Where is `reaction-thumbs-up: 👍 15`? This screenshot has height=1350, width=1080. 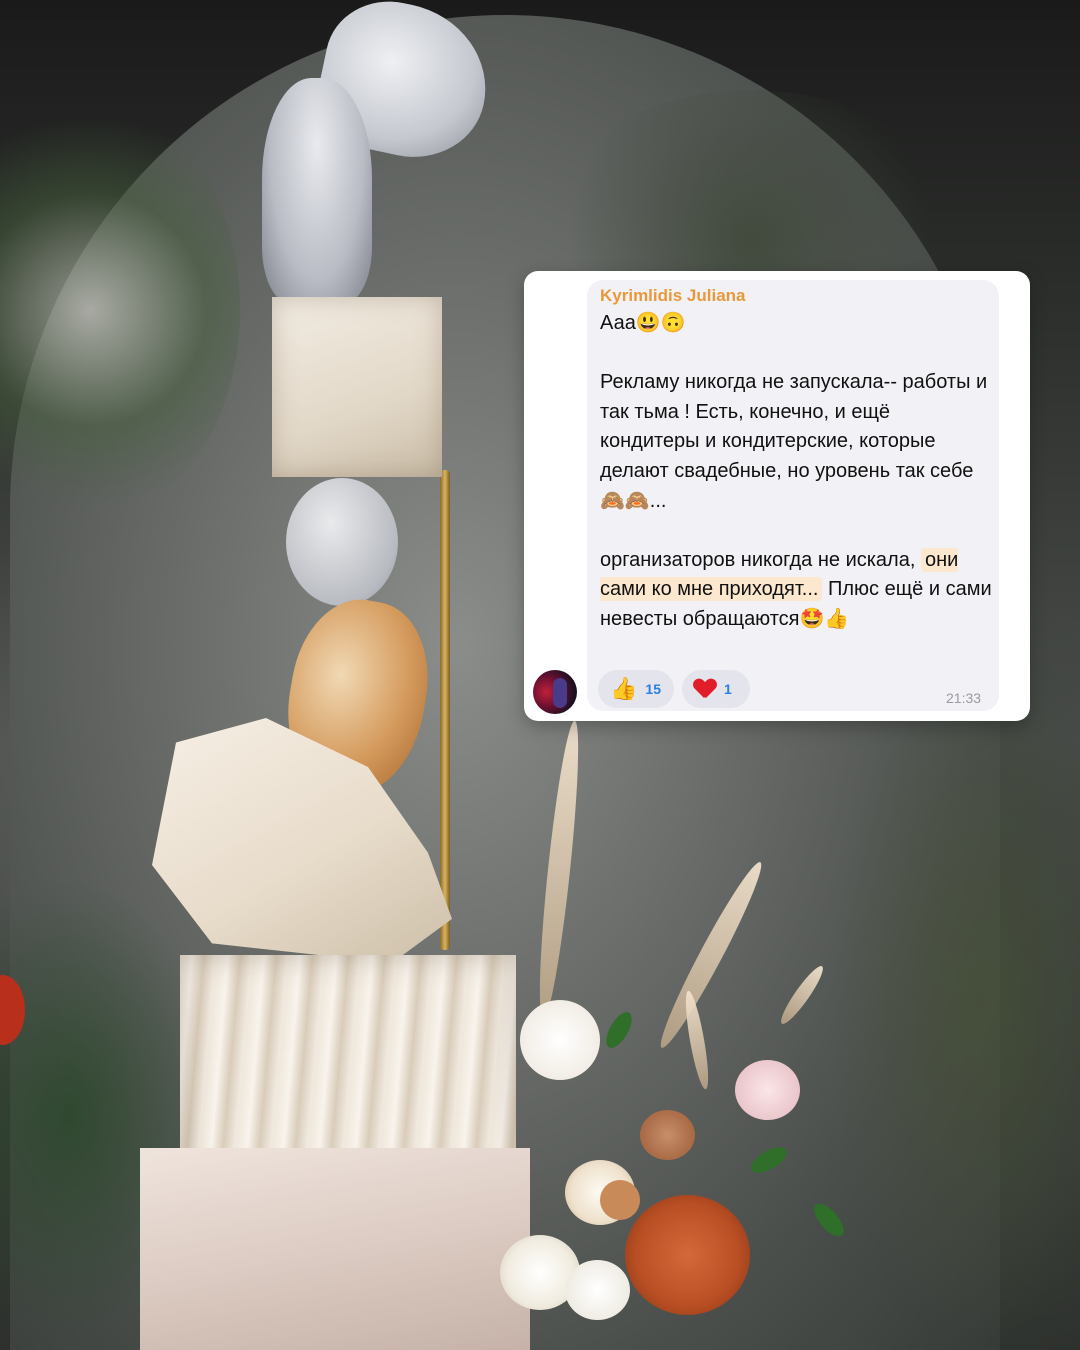
reaction-thumbs-up: 👍 15 is located at coordinates (636, 689).